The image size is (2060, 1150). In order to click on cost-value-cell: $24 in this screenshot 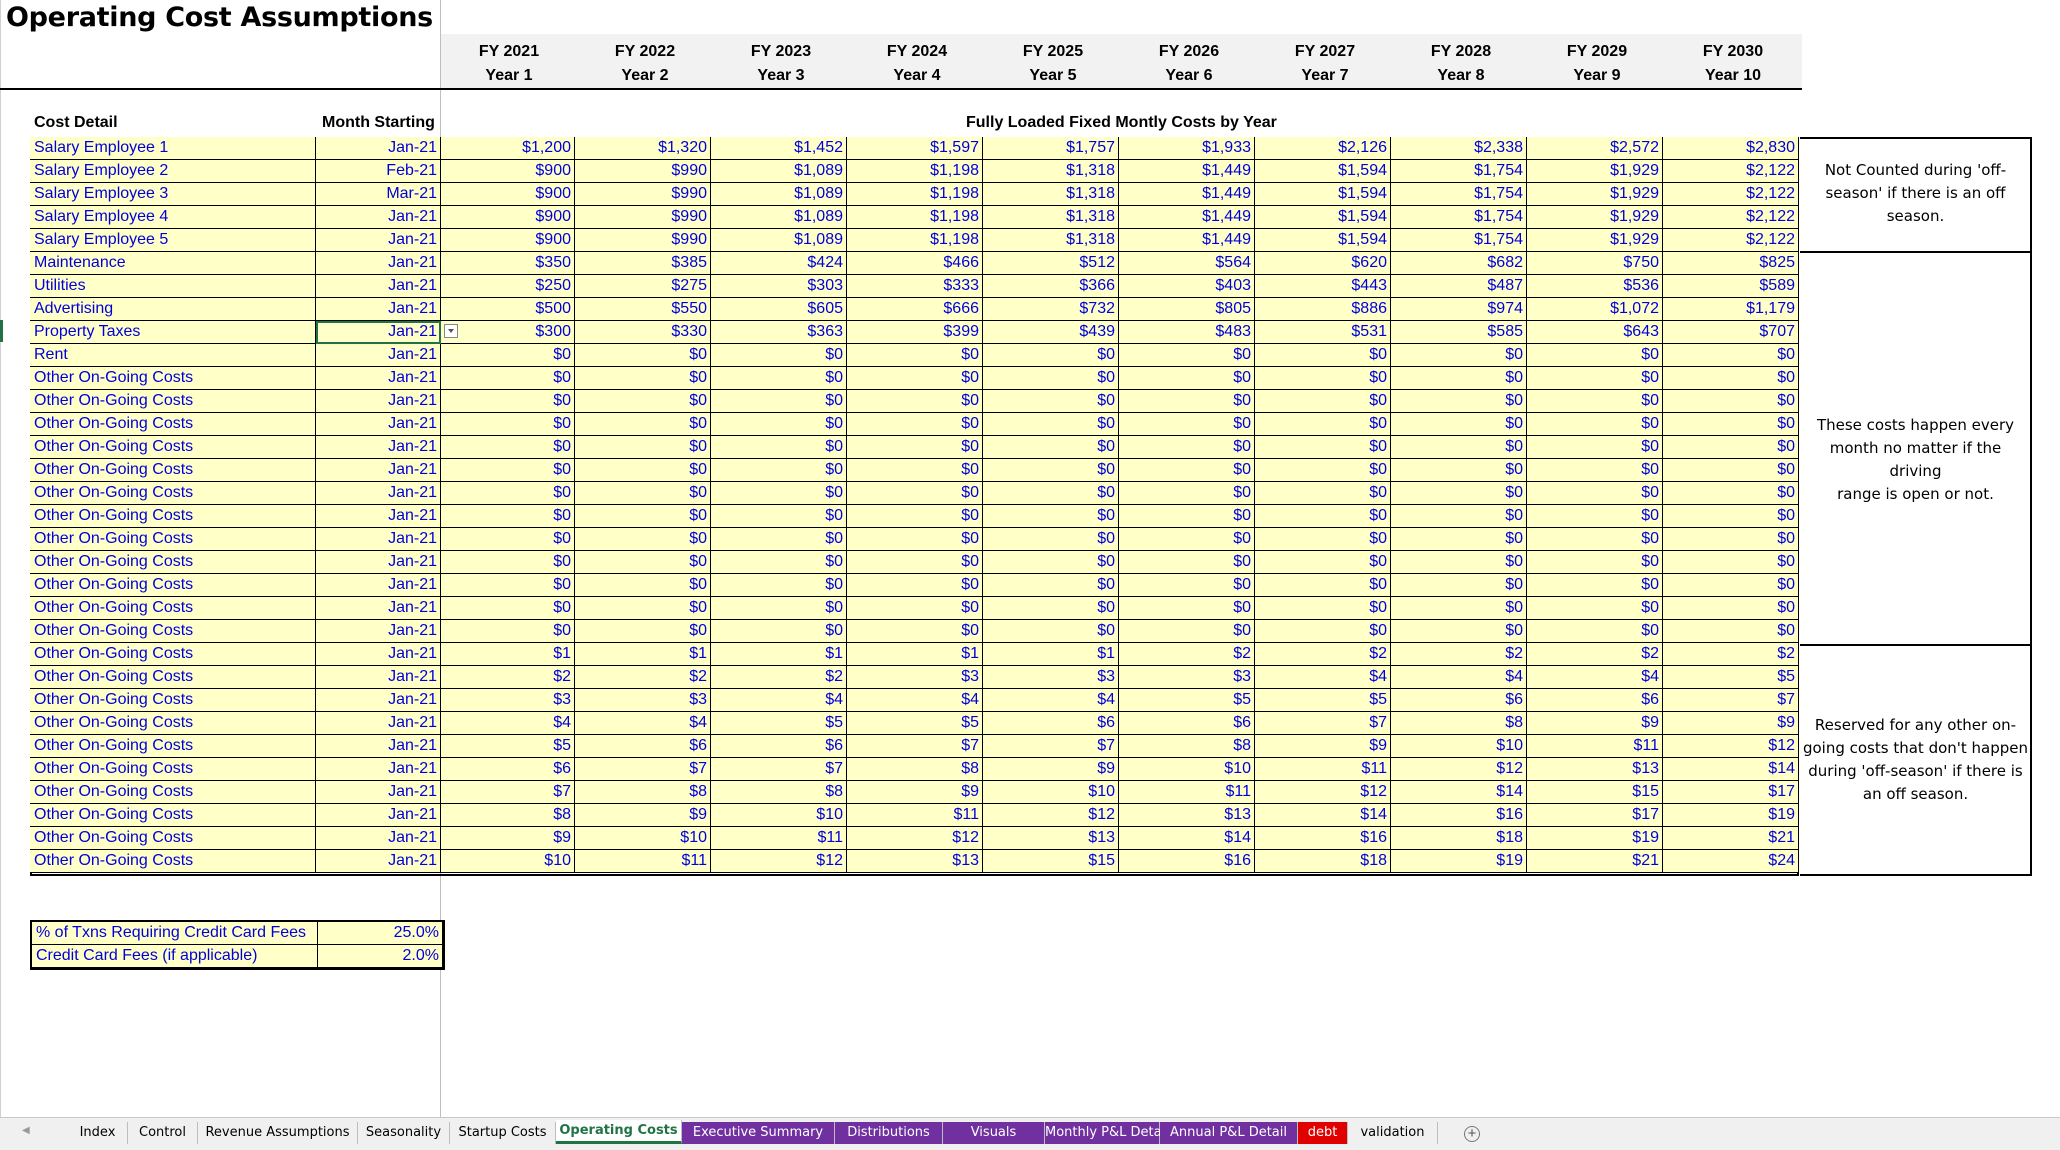, I will do `click(1731, 861)`.